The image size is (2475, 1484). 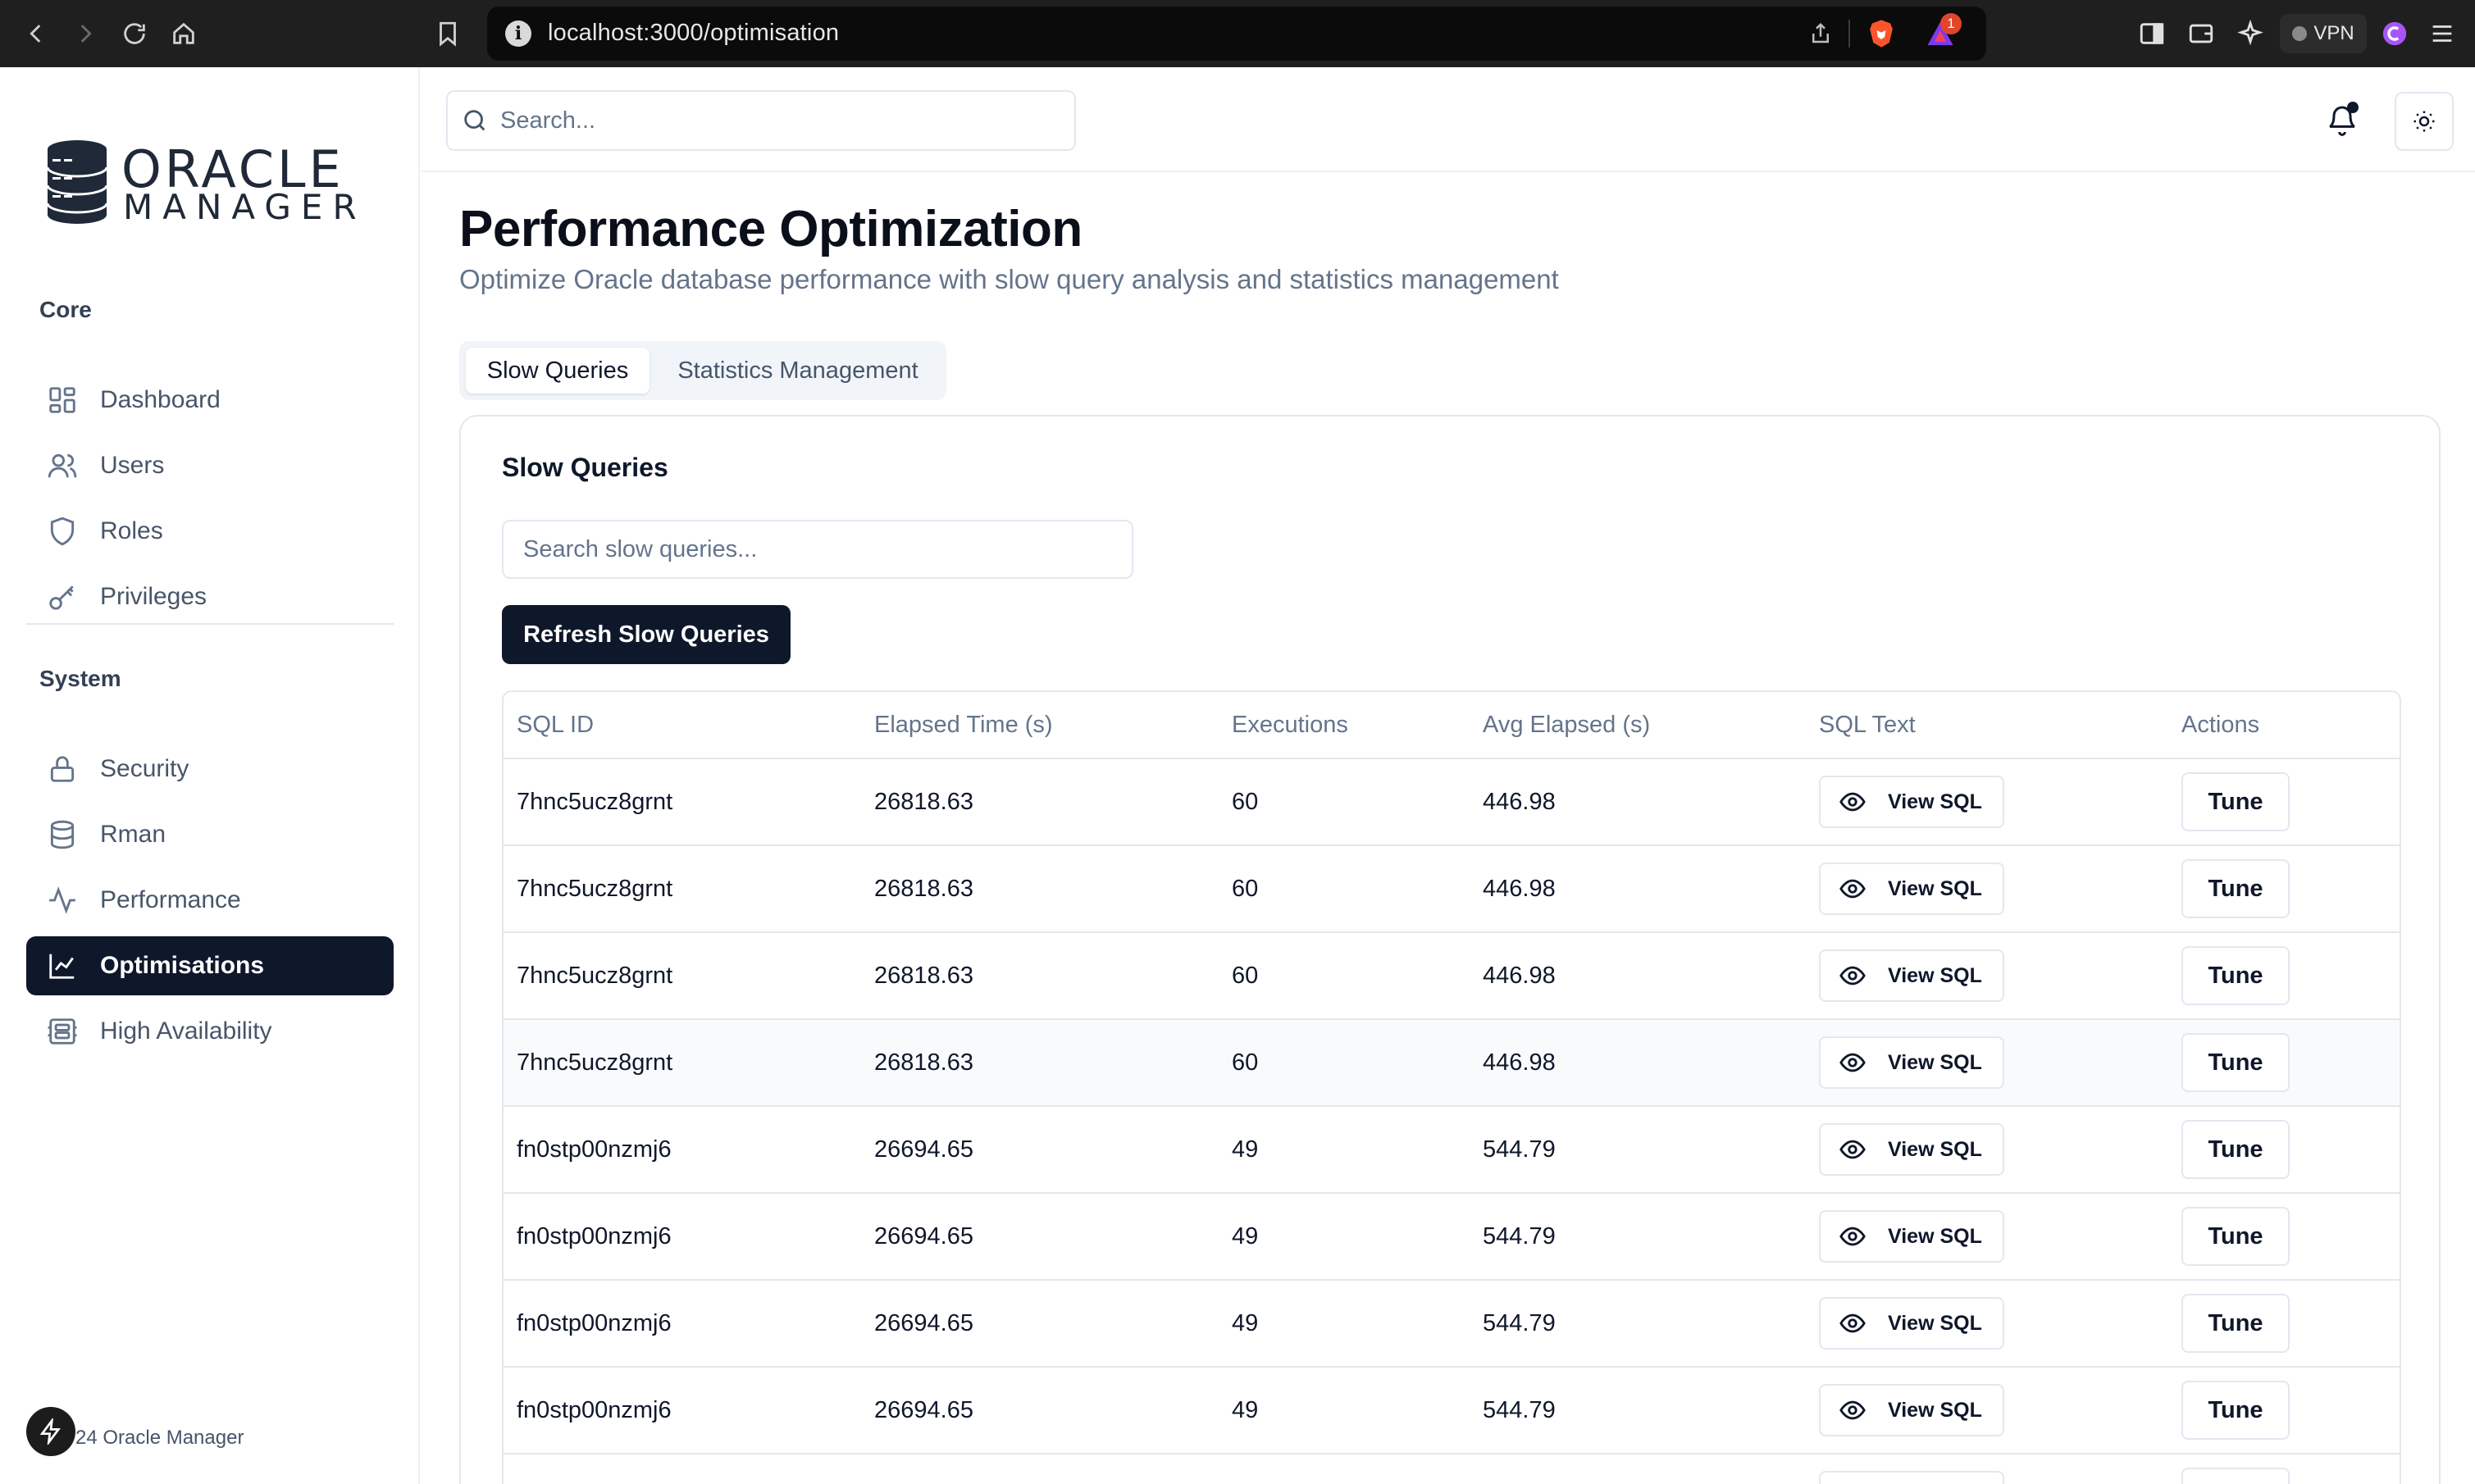 I want to click on global-search, so click(x=761, y=120).